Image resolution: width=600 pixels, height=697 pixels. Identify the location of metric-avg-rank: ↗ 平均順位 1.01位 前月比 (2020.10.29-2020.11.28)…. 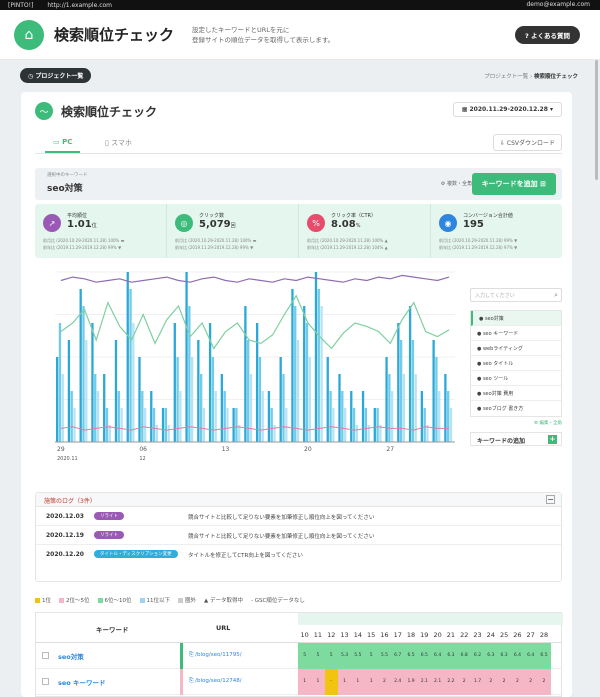
(101, 231).